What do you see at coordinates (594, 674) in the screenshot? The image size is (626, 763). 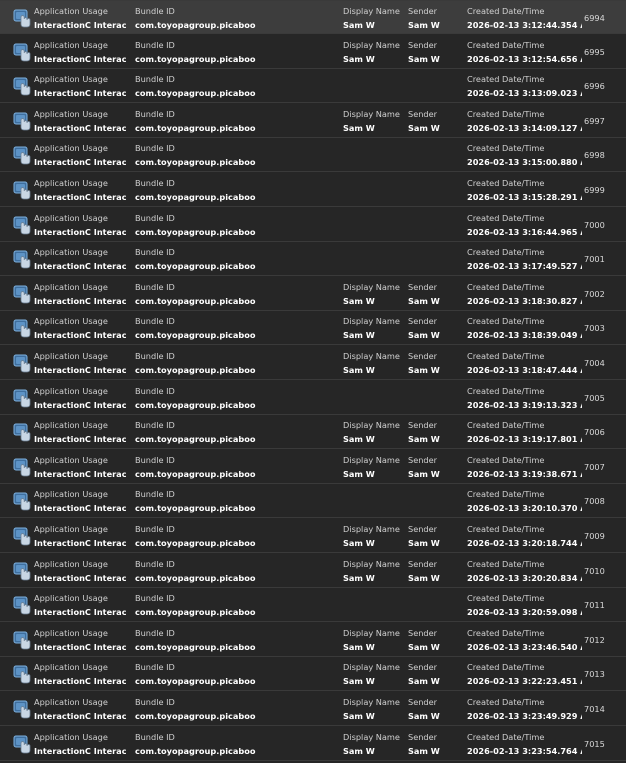 I see `record-id: 7013` at bounding box center [594, 674].